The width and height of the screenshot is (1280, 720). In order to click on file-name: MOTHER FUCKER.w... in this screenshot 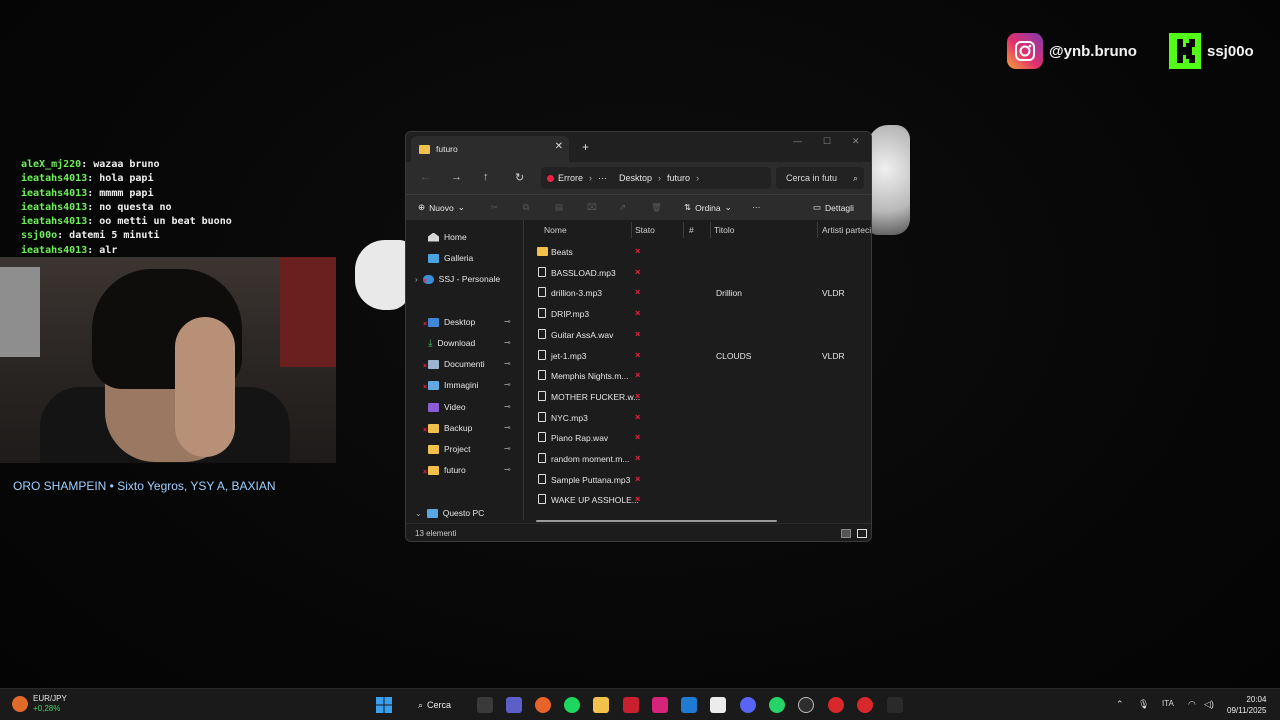, I will do `click(596, 396)`.